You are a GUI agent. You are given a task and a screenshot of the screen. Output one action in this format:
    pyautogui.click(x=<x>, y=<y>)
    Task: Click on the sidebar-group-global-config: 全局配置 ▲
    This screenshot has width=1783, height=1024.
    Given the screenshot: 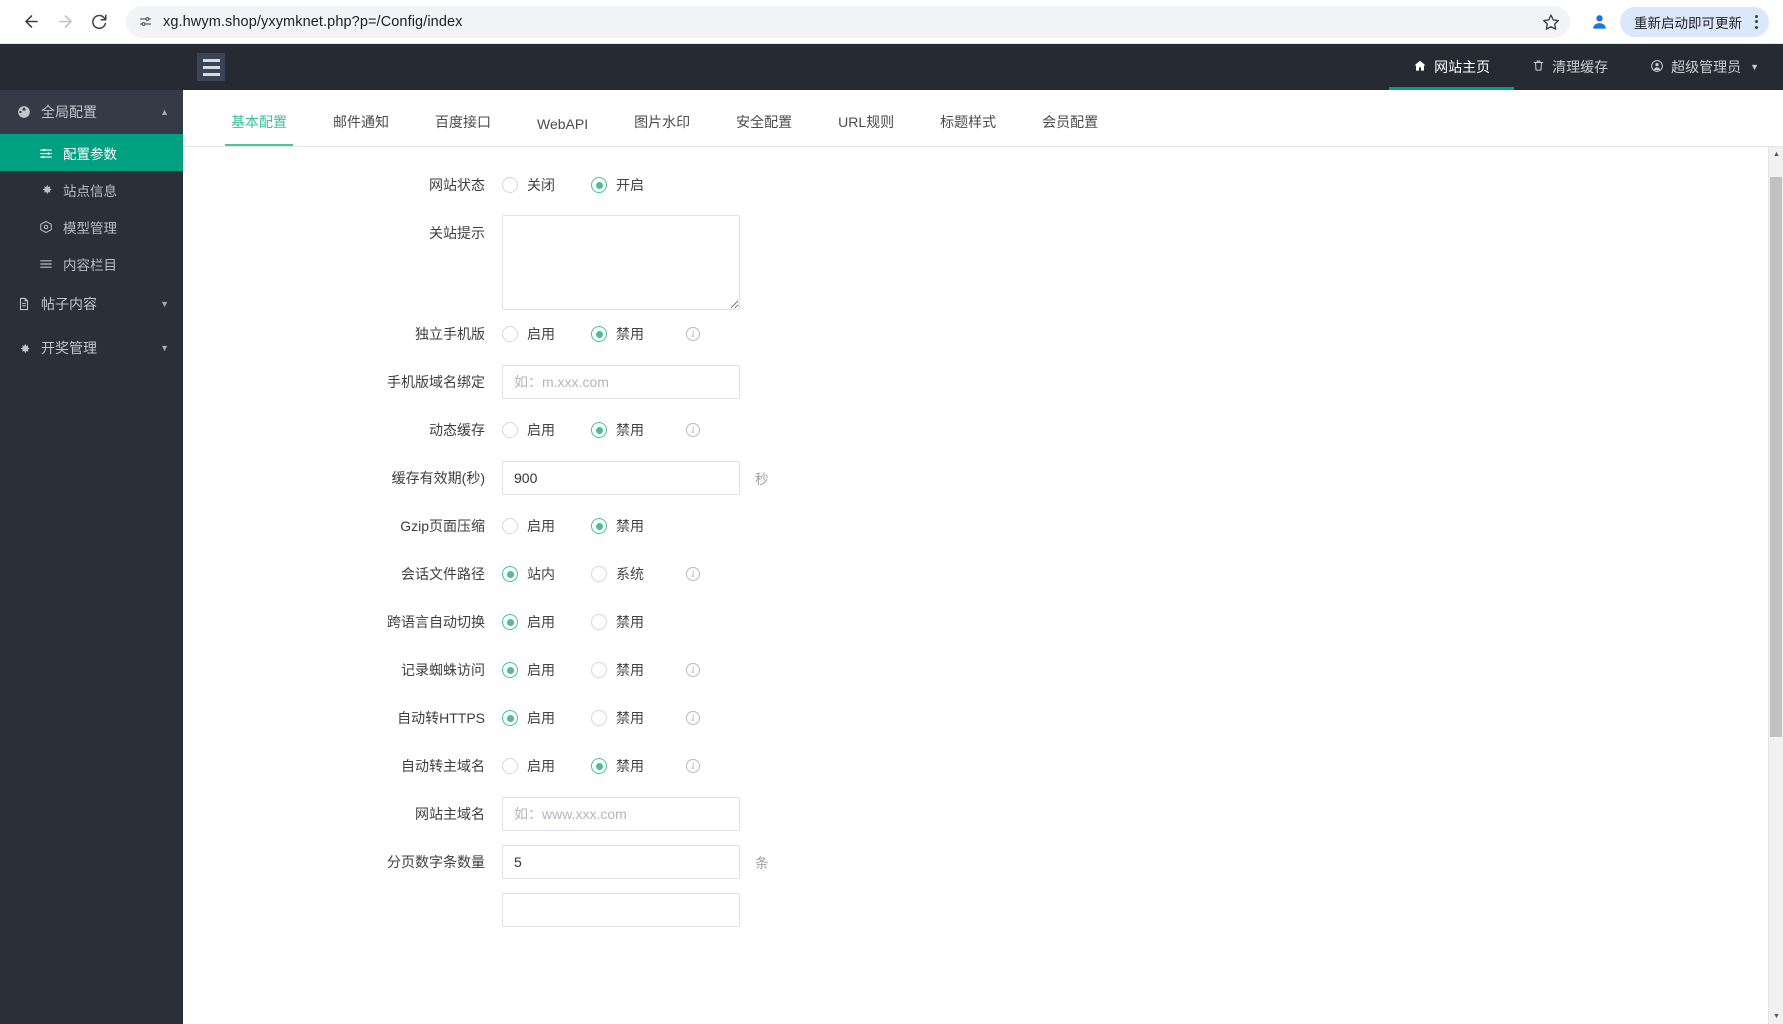 What is the action you would take?
    pyautogui.click(x=91, y=112)
    